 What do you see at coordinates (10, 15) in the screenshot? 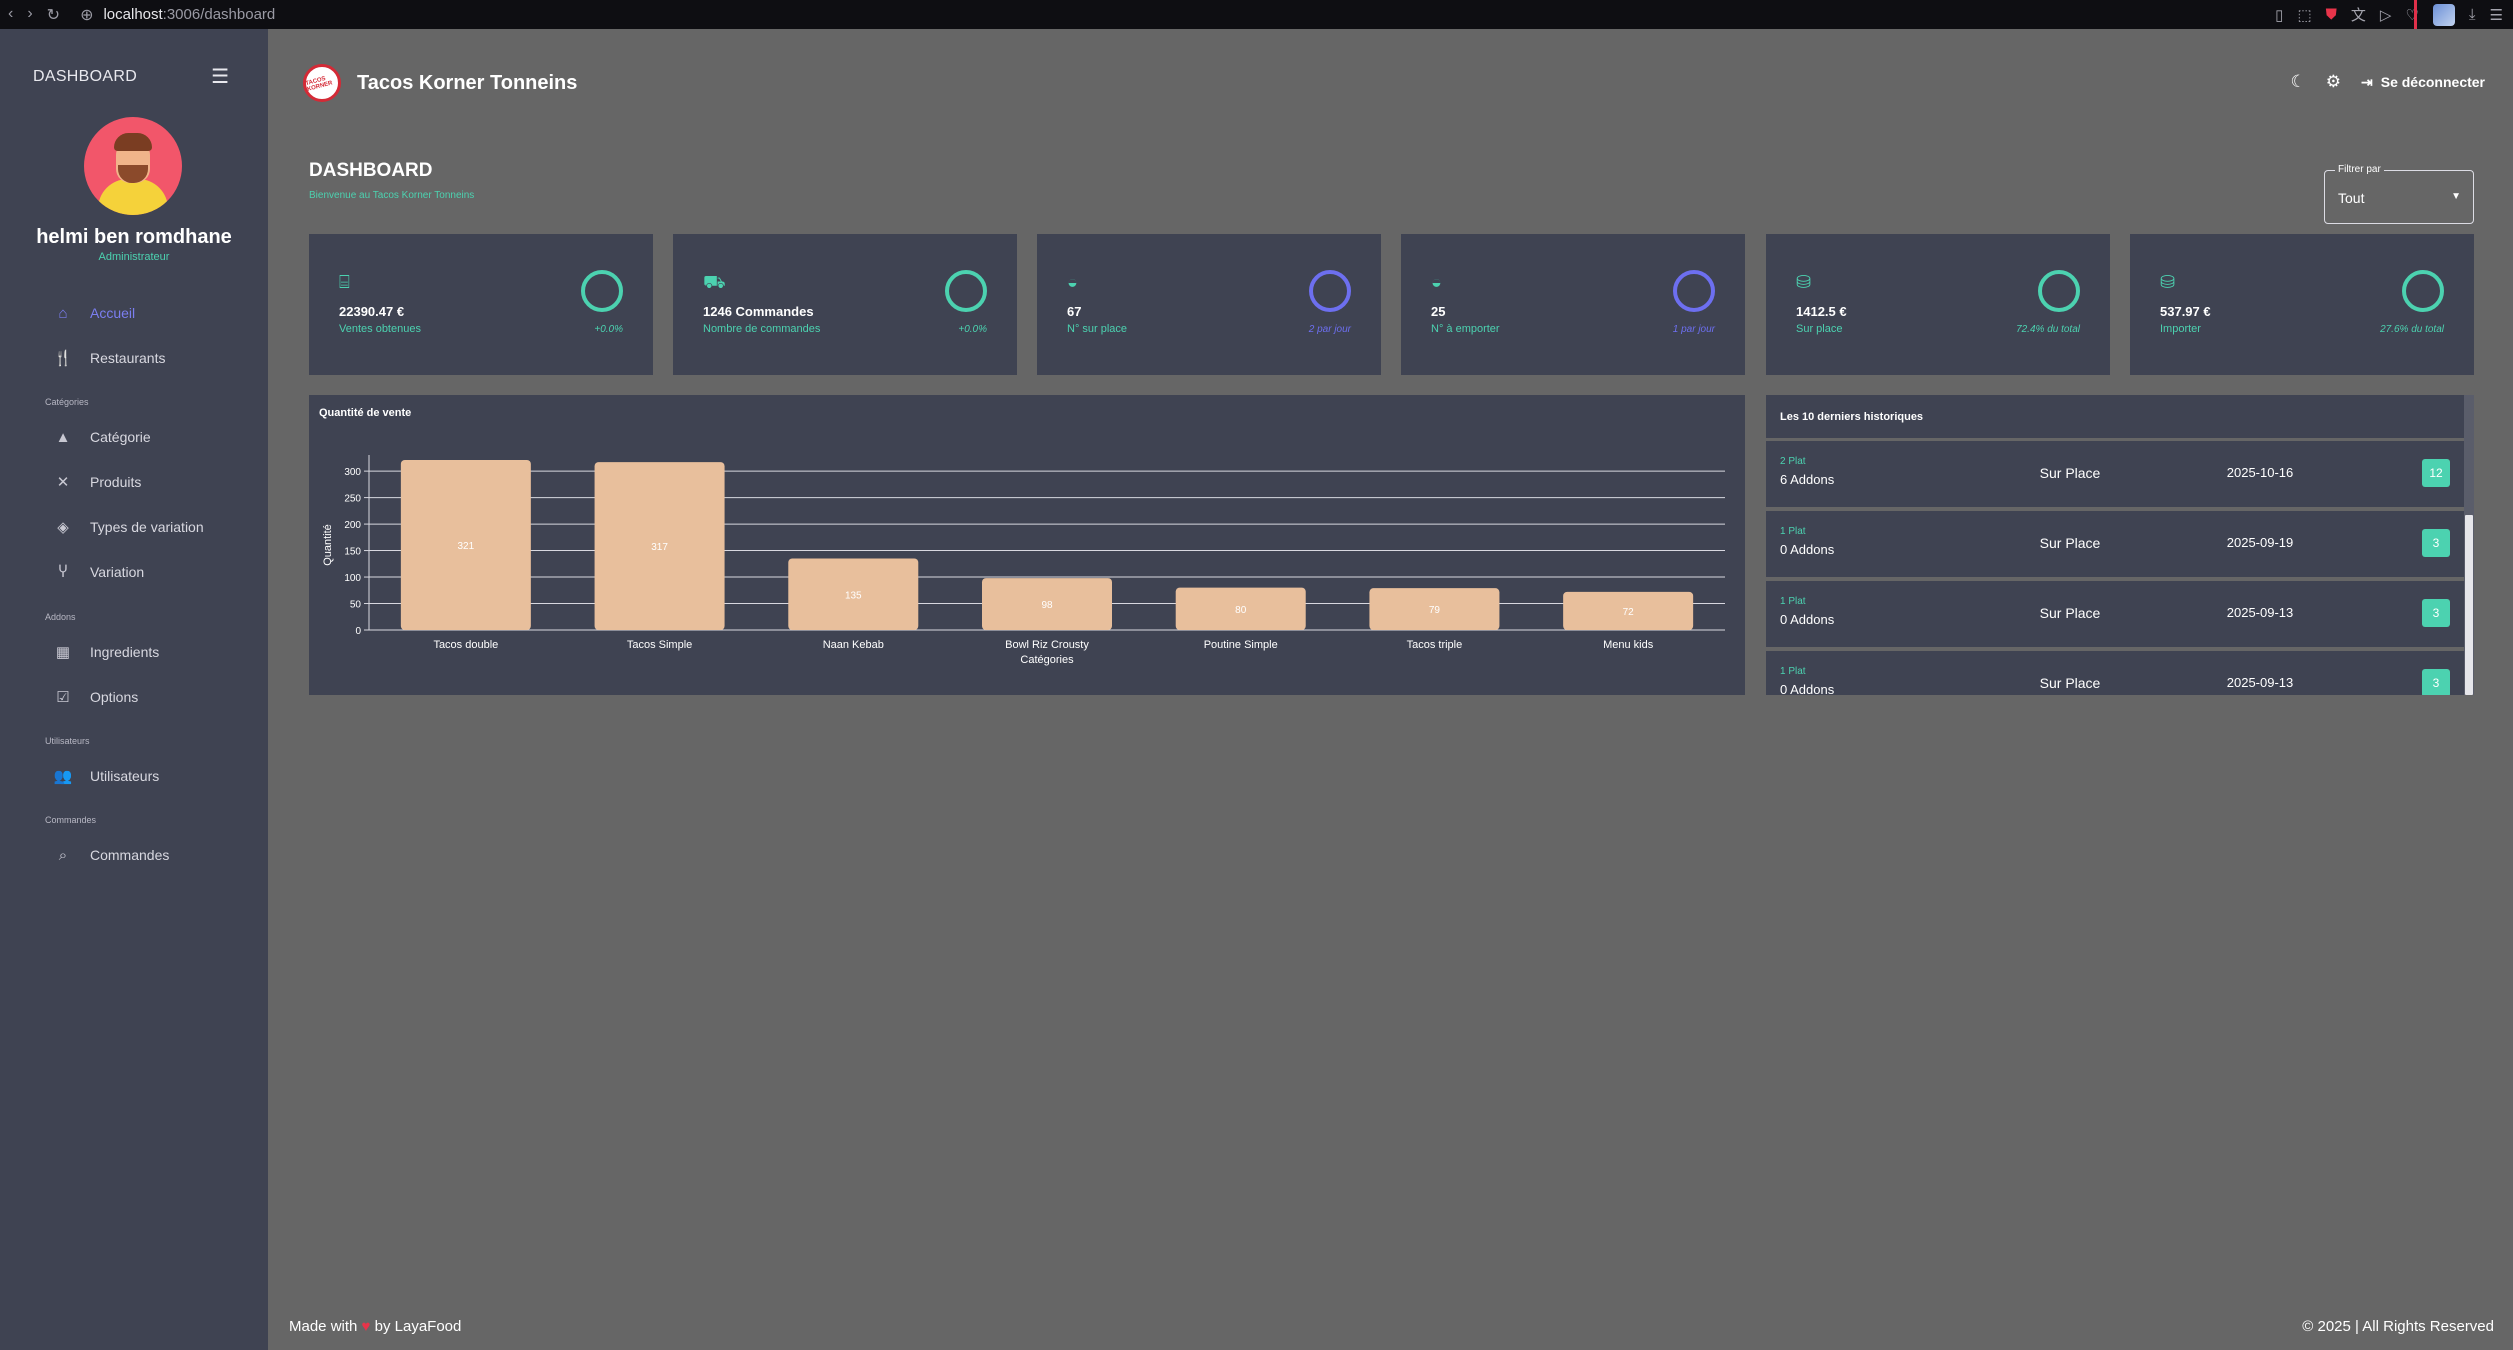
I see `back-icon: ‹` at bounding box center [10, 15].